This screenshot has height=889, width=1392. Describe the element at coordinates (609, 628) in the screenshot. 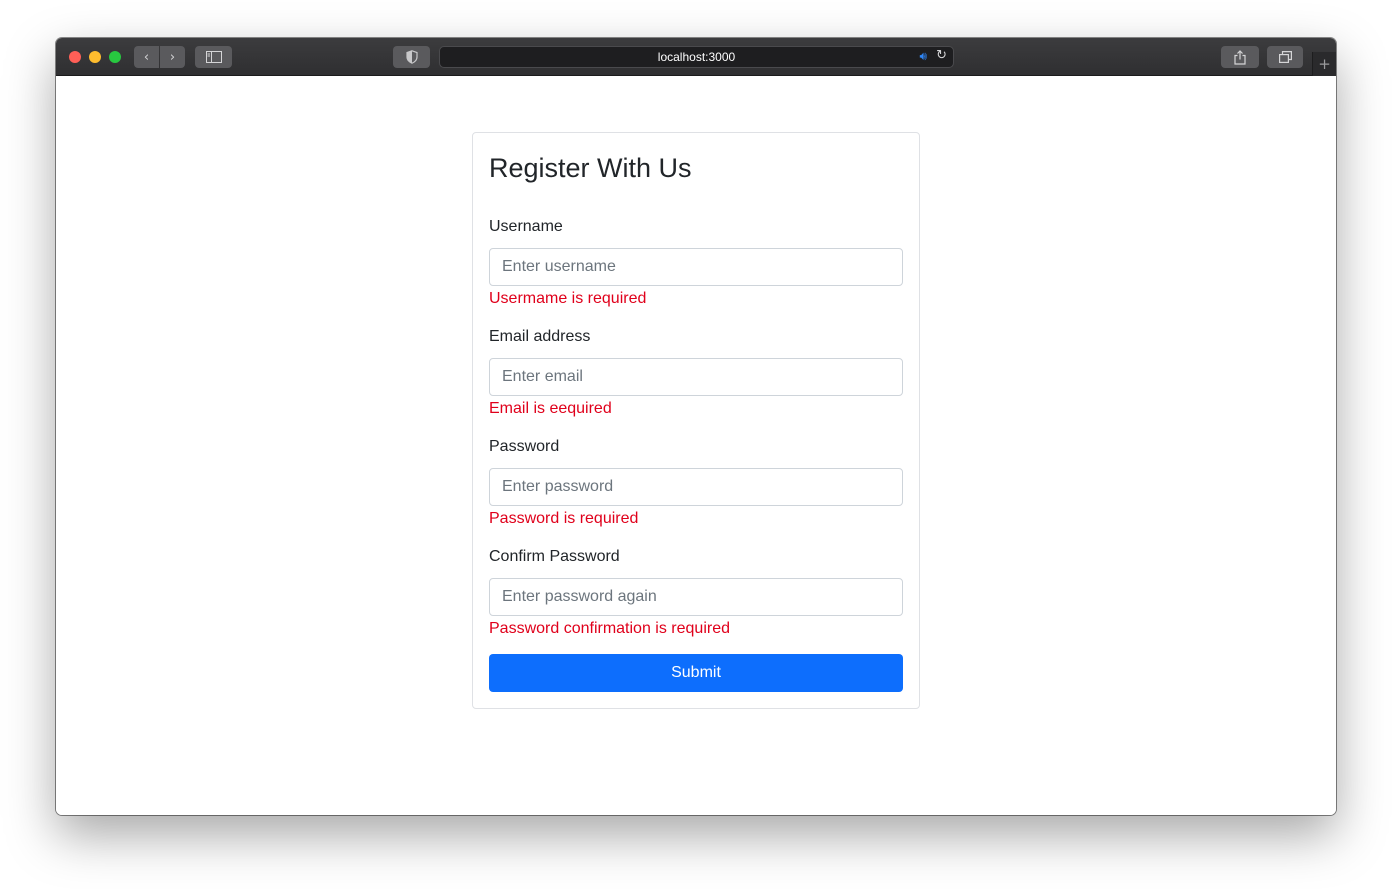

I see `confirm-password-error: Password confirmation is required` at that location.